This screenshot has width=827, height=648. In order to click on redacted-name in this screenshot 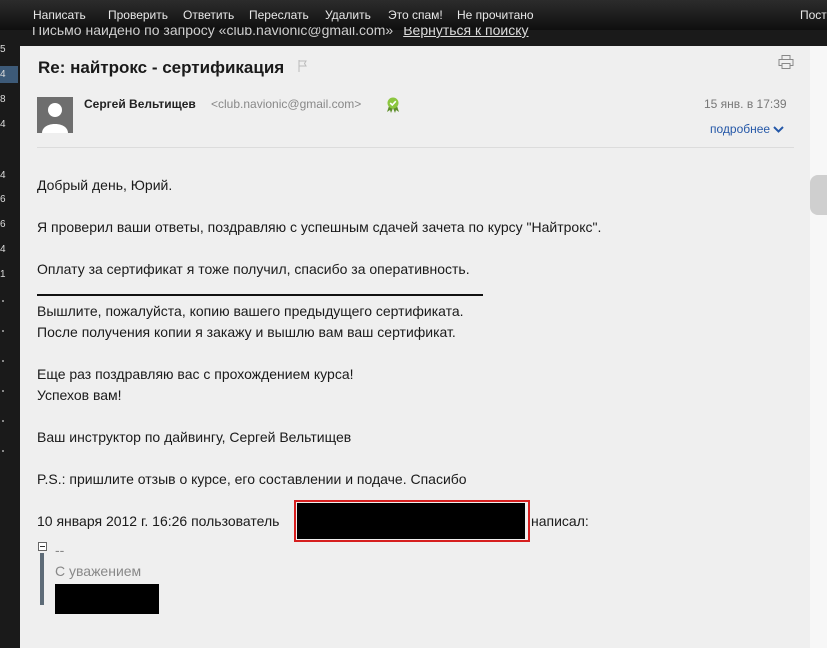, I will do `click(107, 599)`.